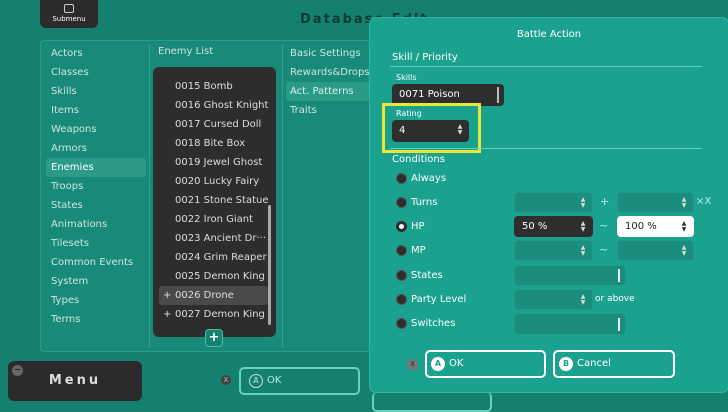 The image size is (728, 412). What do you see at coordinates (430, 131) in the screenshot?
I see `rating-stepper: 4 ▲ ▼` at bounding box center [430, 131].